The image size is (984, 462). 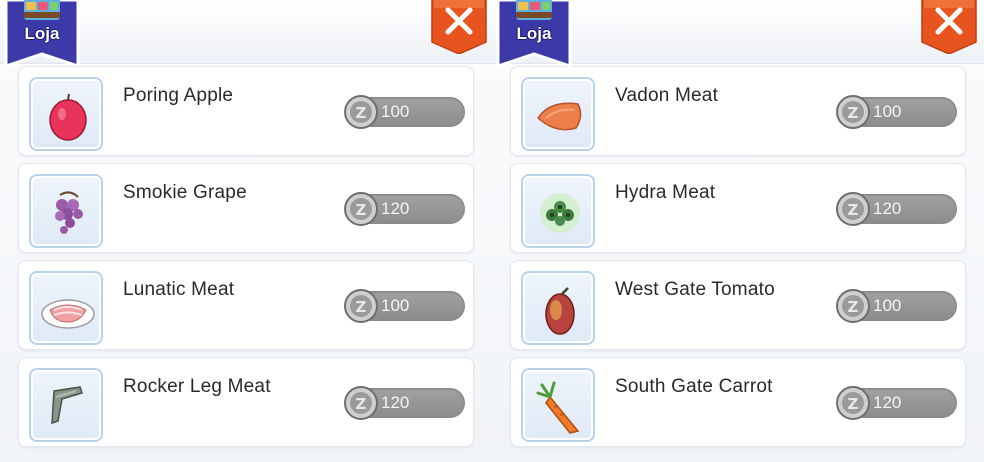 What do you see at coordinates (185, 192) in the screenshot?
I see `item-name: Smokie Grape` at bounding box center [185, 192].